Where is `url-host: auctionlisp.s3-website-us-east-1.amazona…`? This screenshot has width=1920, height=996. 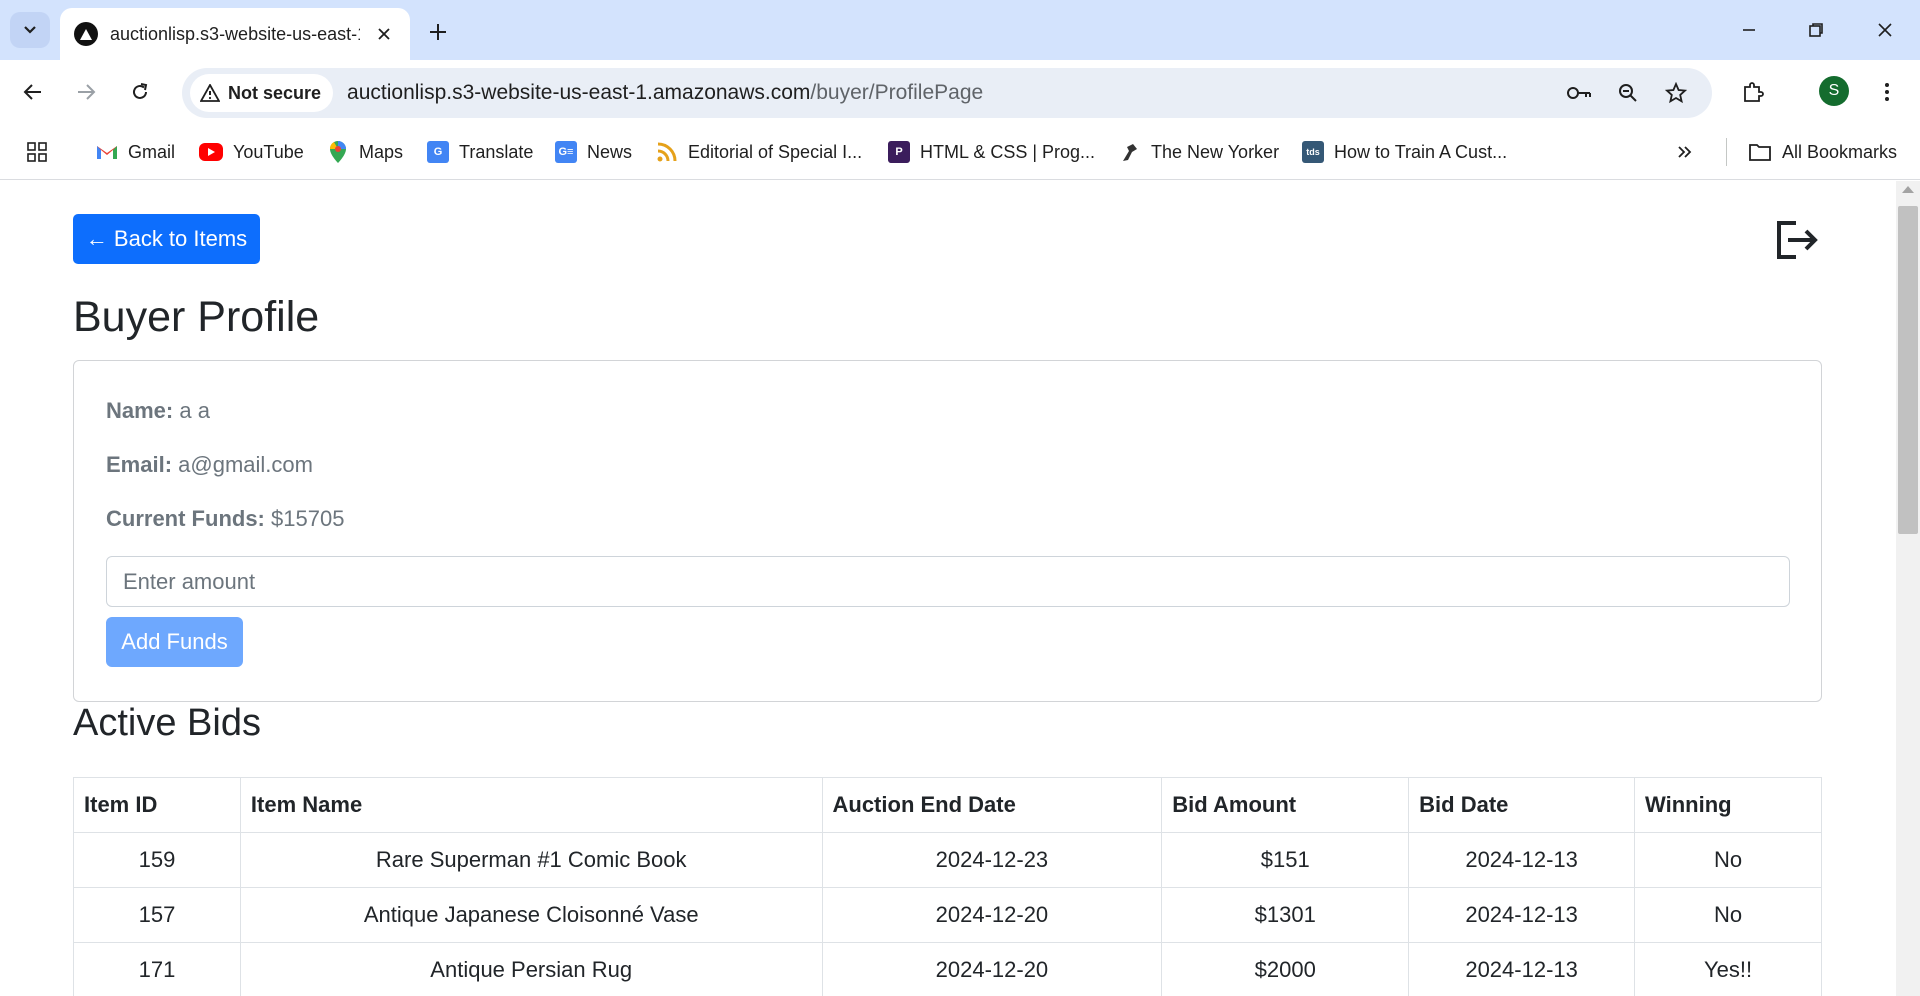
url-host: auctionlisp.s3-website-us-east-1.amazona… is located at coordinates (579, 92).